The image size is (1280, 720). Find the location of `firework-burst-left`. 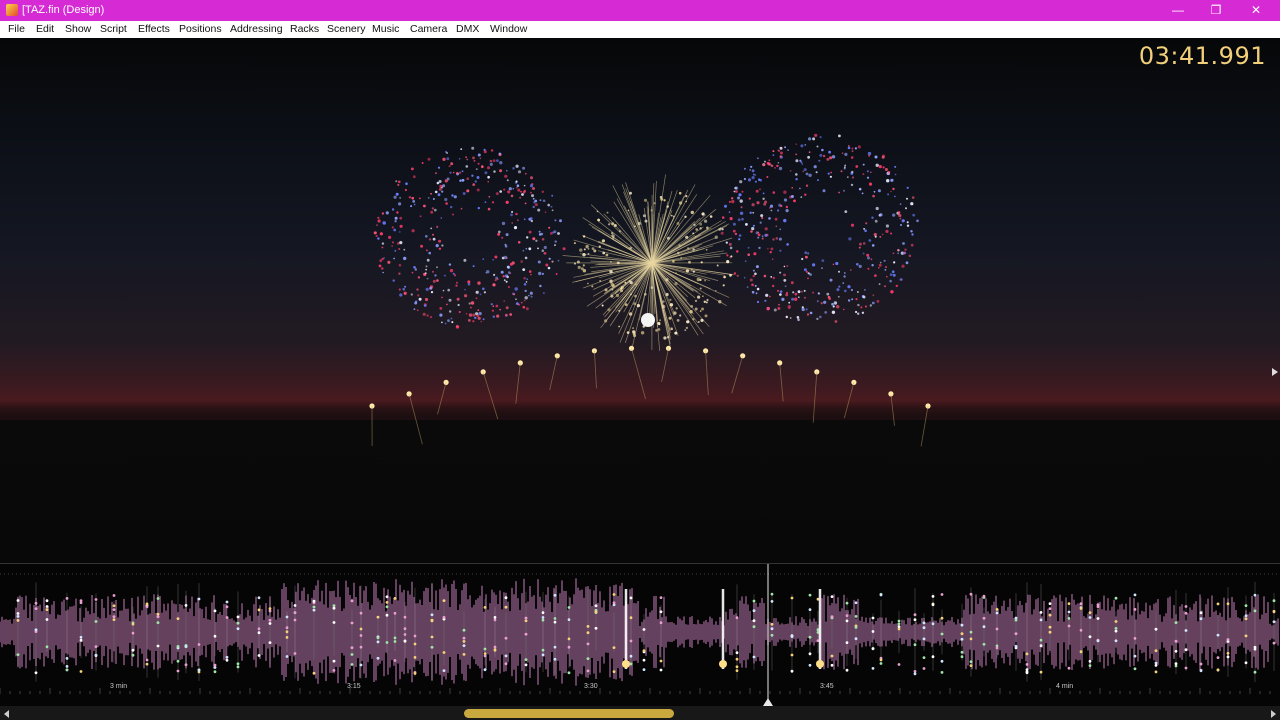

firework-burst-left is located at coordinates (469, 237).